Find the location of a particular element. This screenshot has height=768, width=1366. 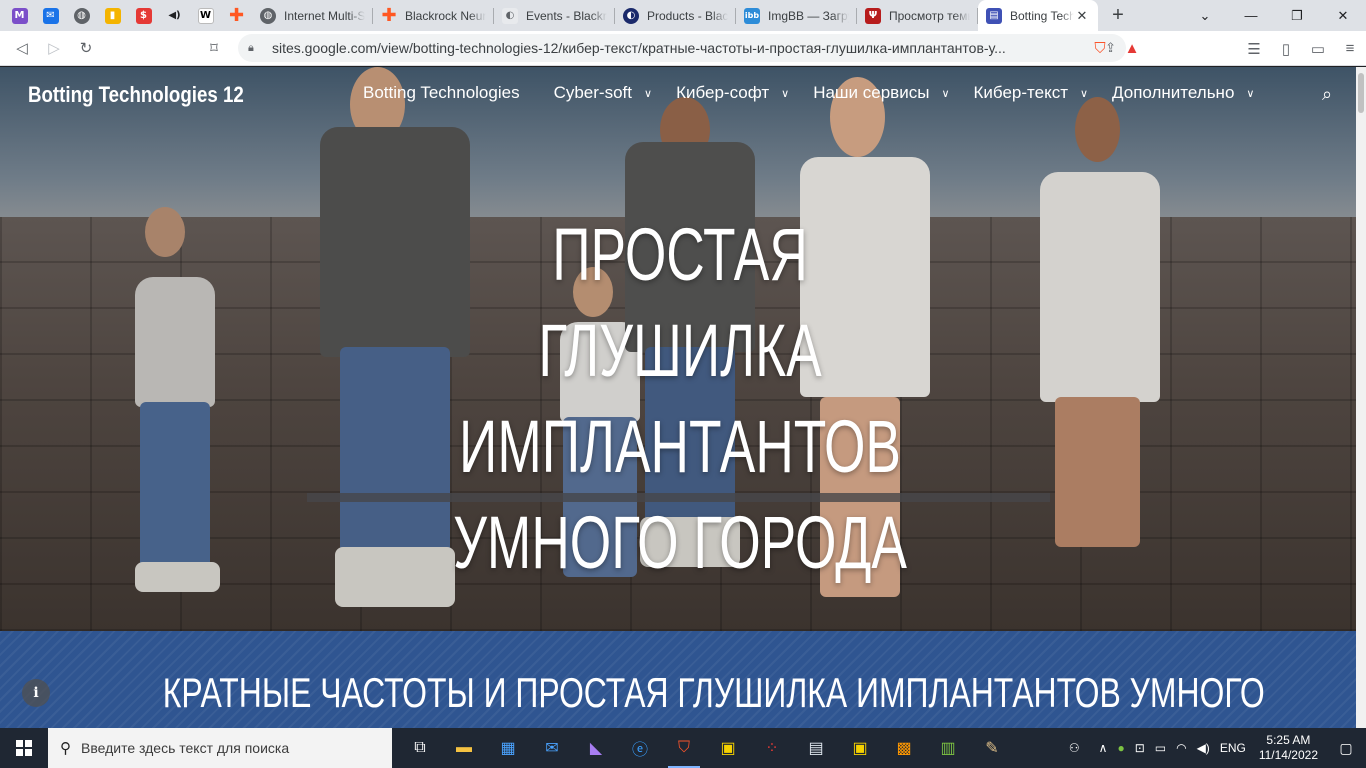

tab-forum-topic: Ψ Просмотр темы is located at coordinates (917, 15).